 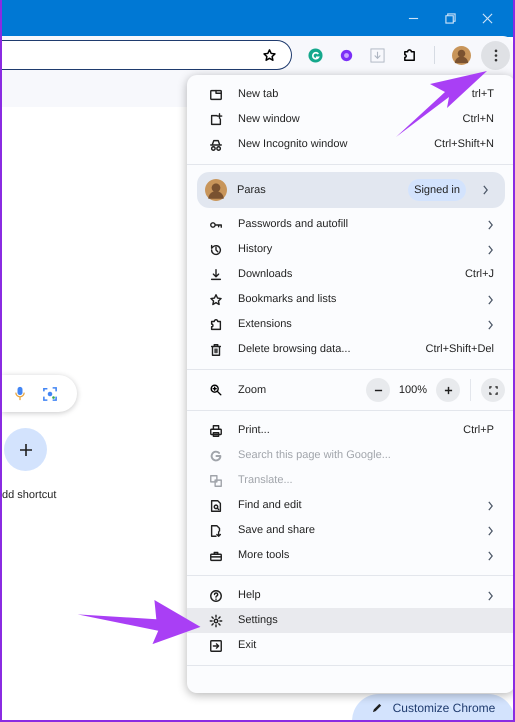 I want to click on find-page-icon, so click(x=216, y=505).